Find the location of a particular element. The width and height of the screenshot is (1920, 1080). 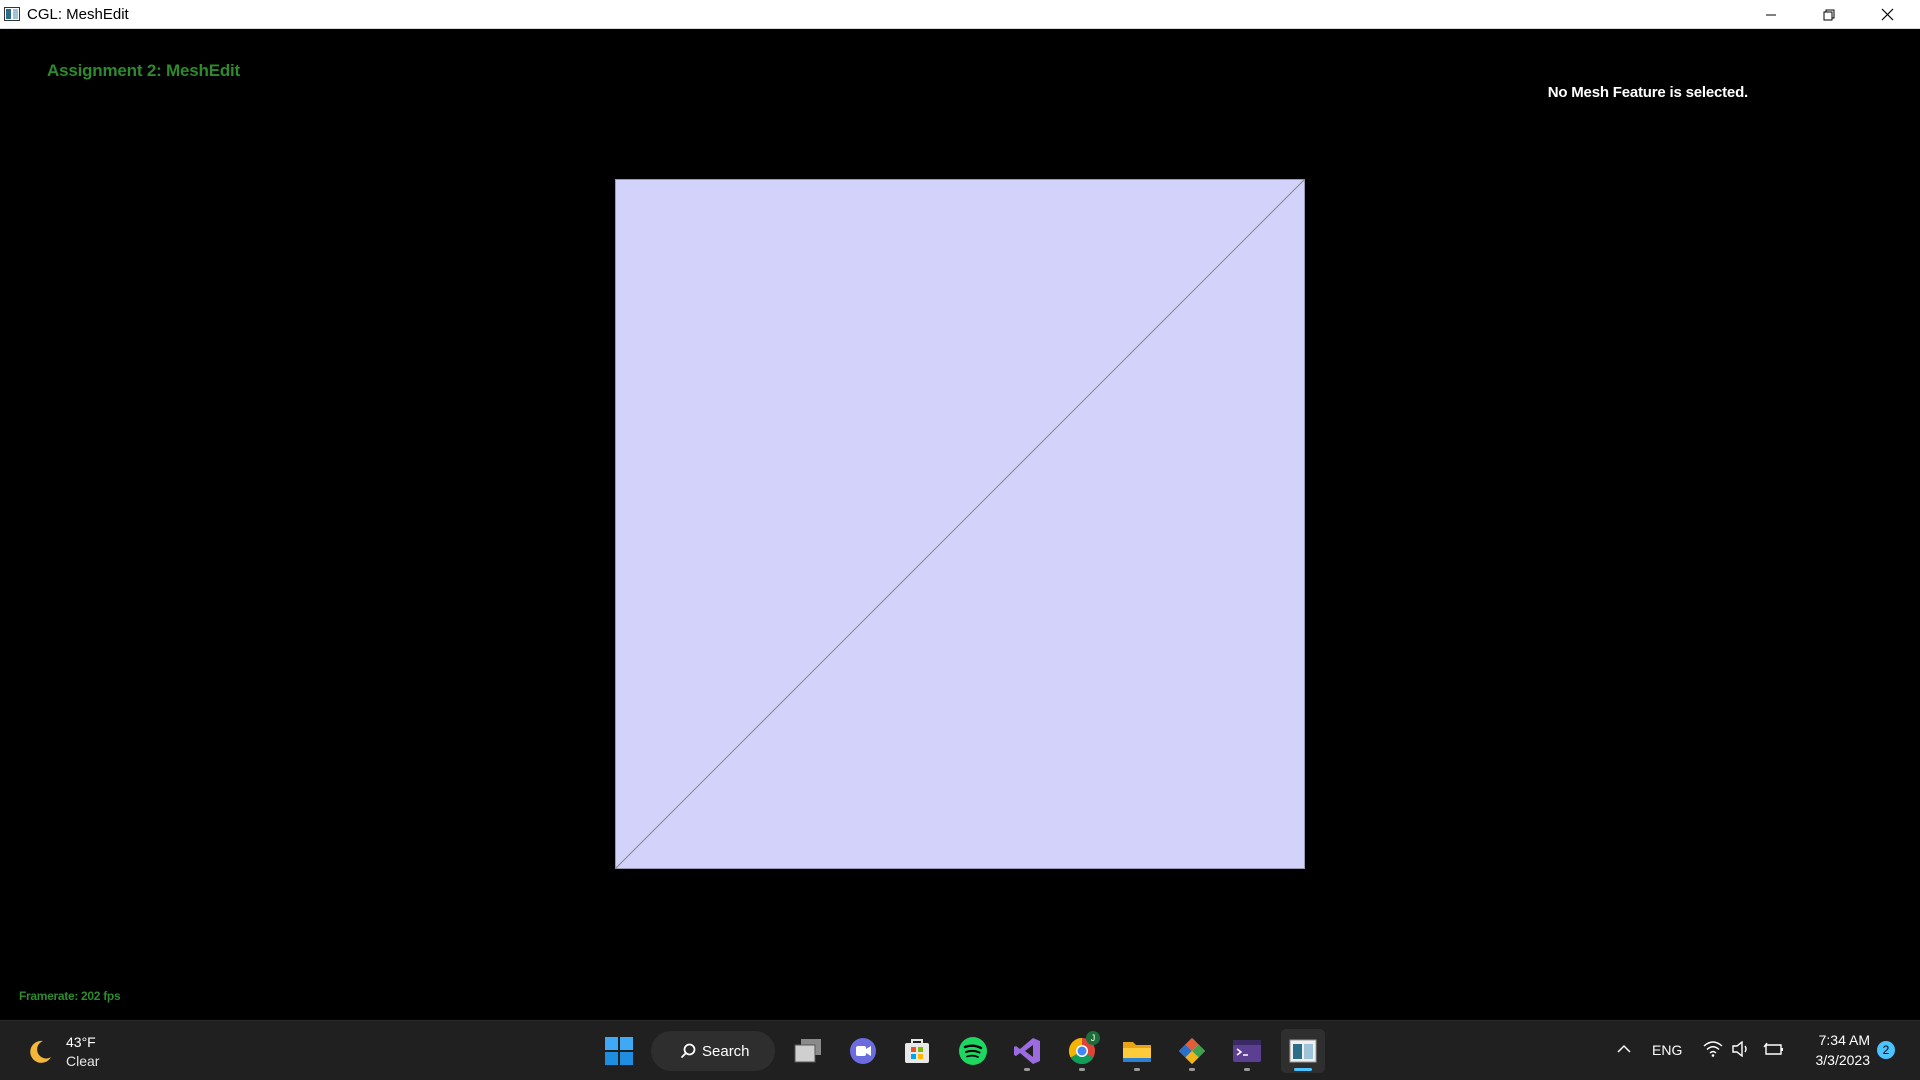

restore-icon is located at coordinates (1829, 14).